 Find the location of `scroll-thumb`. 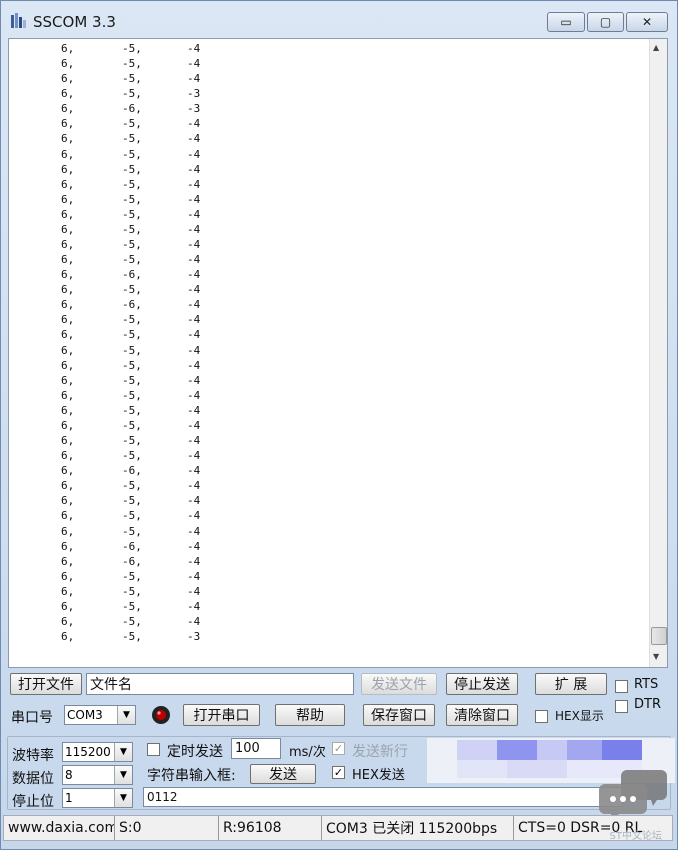

scroll-thumb is located at coordinates (659, 636).